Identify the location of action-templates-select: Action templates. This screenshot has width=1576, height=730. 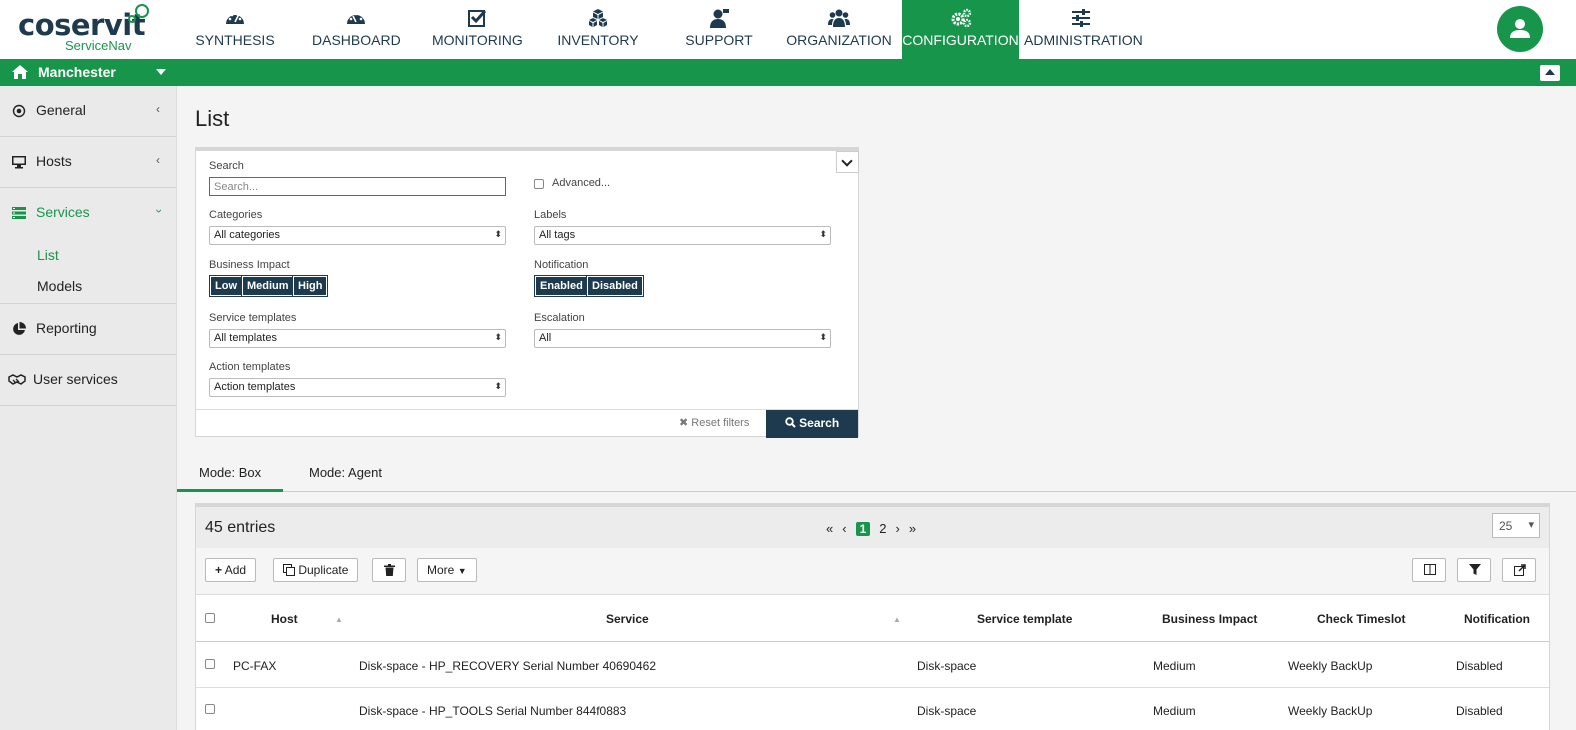
(357, 387).